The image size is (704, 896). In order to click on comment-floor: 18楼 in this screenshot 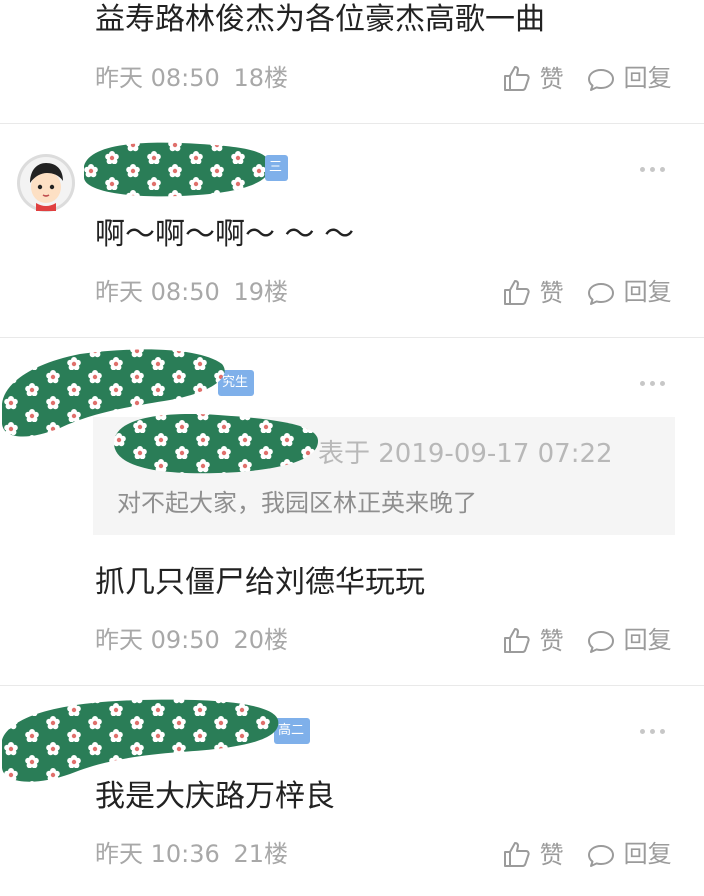, I will do `click(260, 78)`.